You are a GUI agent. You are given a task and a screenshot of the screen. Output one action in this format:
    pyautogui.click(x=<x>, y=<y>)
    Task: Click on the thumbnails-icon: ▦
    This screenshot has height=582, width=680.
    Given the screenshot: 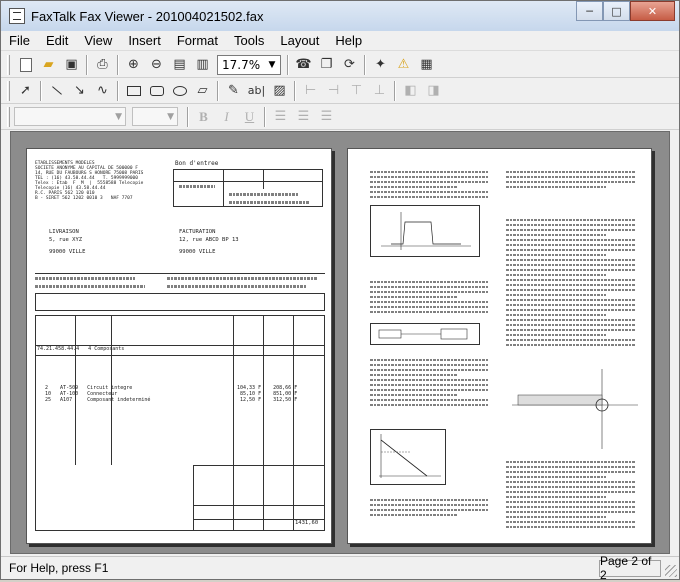 What is the action you would take?
    pyautogui.click(x=426, y=64)
    